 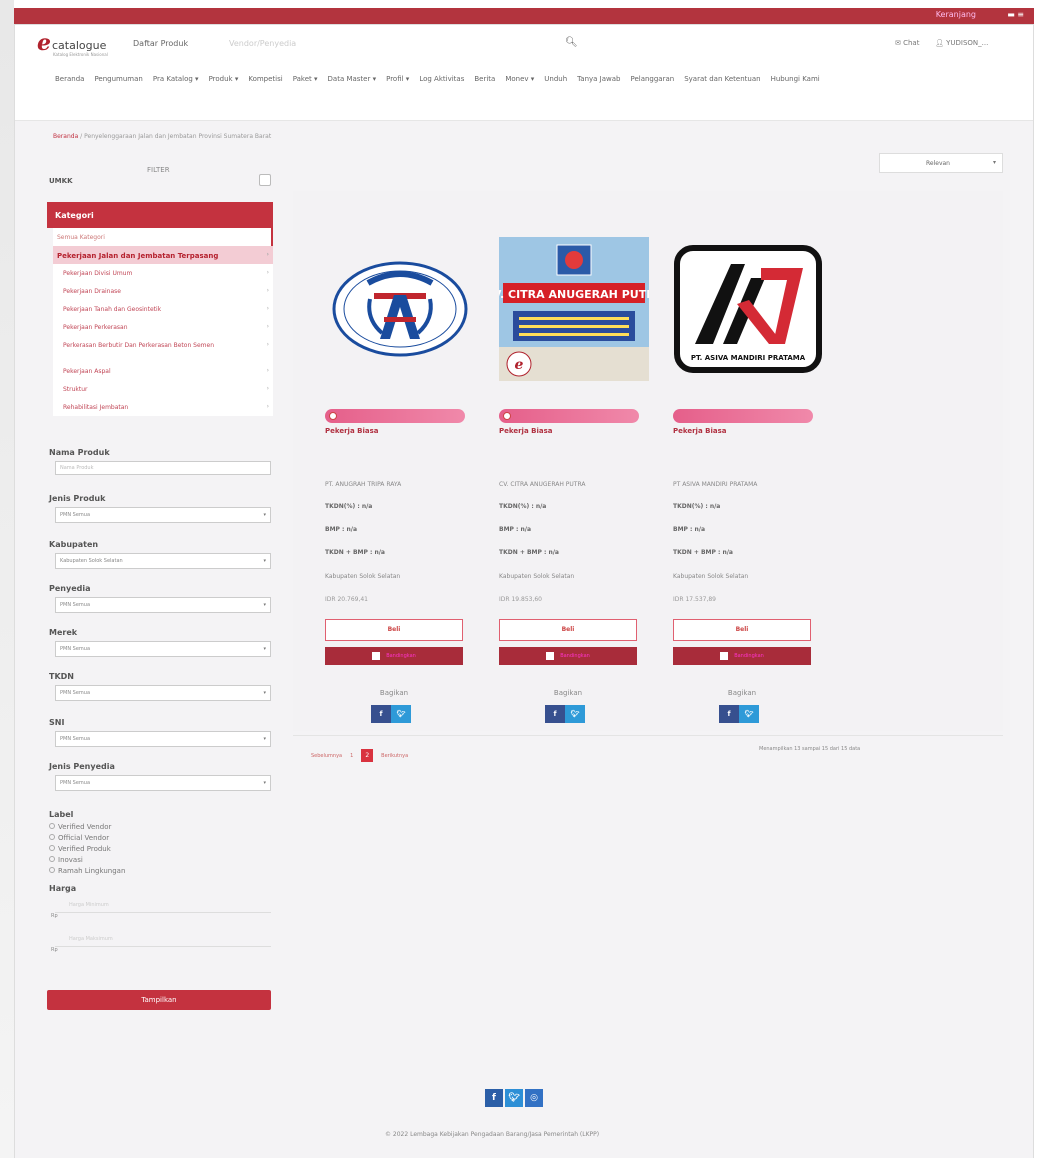 I want to click on tampilkan-button: Tampilkan, so click(x=159, y=1000).